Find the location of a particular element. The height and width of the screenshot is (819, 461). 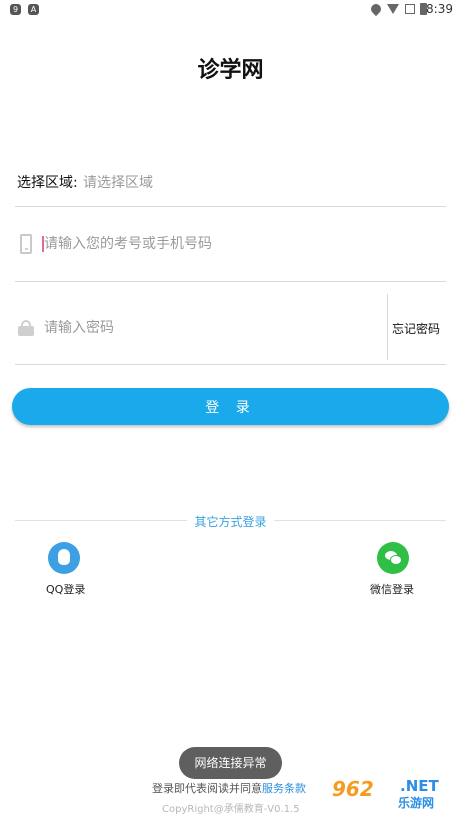

wechat-login-button is located at coordinates (393, 558).